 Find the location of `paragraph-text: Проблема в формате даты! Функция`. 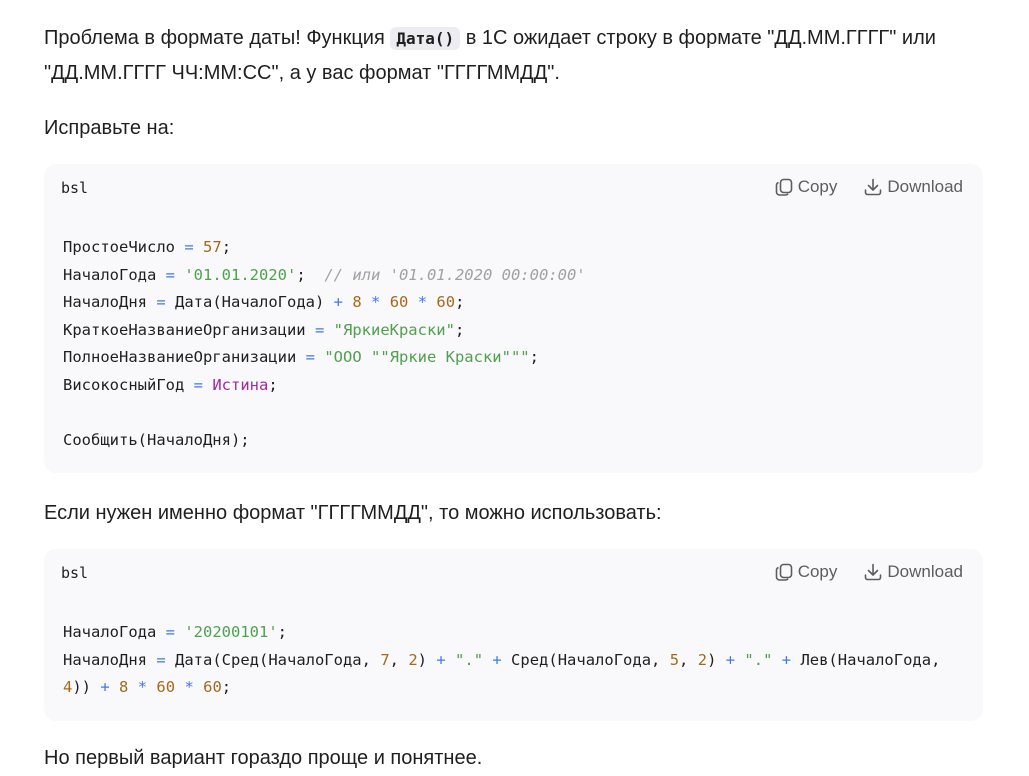

paragraph-text: Проблема в формате даты! Функция is located at coordinates (217, 38).